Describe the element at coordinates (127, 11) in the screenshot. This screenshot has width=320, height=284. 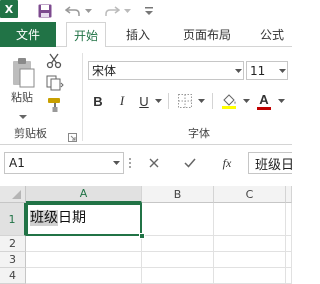
I see `redo-dropdown-icon` at that location.